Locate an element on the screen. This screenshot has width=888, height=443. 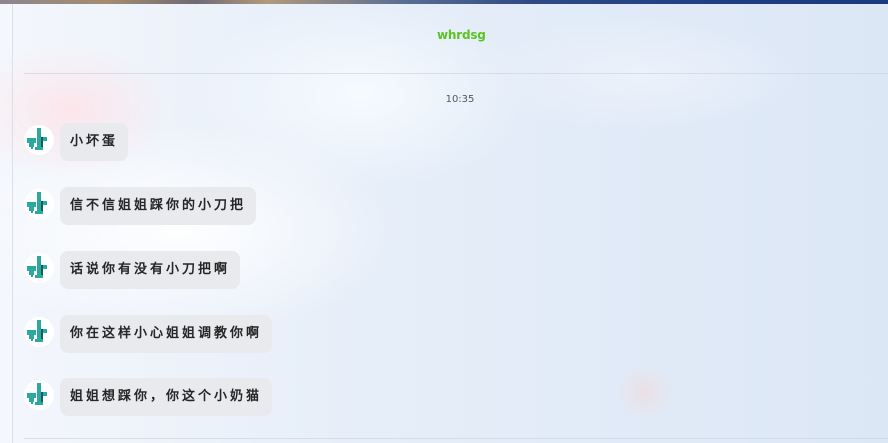
chat-title: whrdsg is located at coordinates (461, 35).